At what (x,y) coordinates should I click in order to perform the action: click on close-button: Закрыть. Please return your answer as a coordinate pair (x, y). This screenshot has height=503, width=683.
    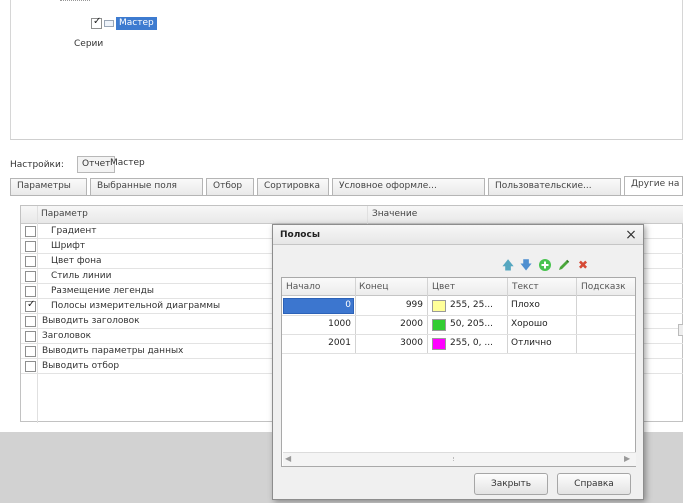
    Looking at the image, I should click on (511, 484).